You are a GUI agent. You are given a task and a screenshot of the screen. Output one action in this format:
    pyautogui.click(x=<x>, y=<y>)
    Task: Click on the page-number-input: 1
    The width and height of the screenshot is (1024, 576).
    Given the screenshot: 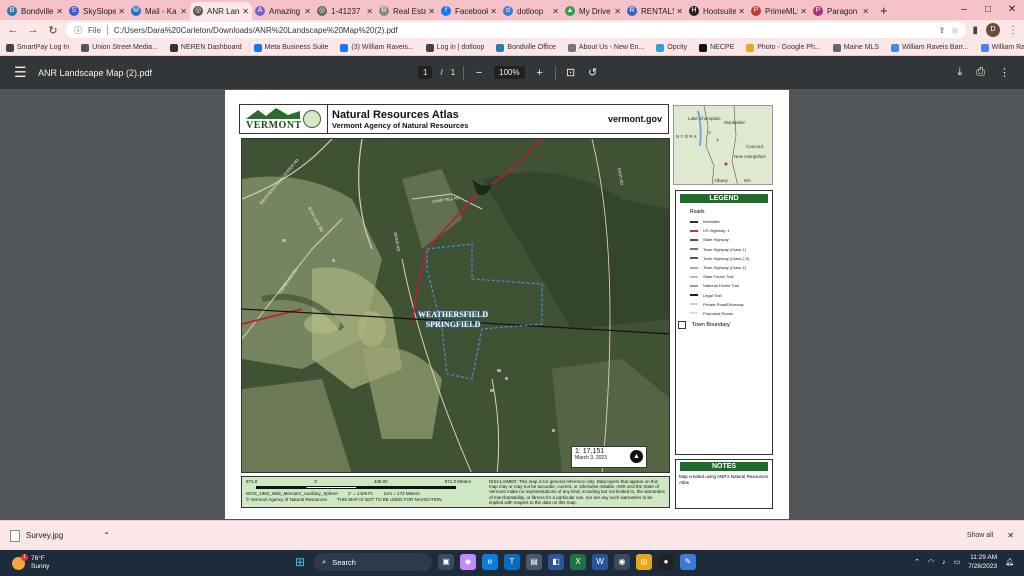 What is the action you would take?
    pyautogui.click(x=425, y=72)
    